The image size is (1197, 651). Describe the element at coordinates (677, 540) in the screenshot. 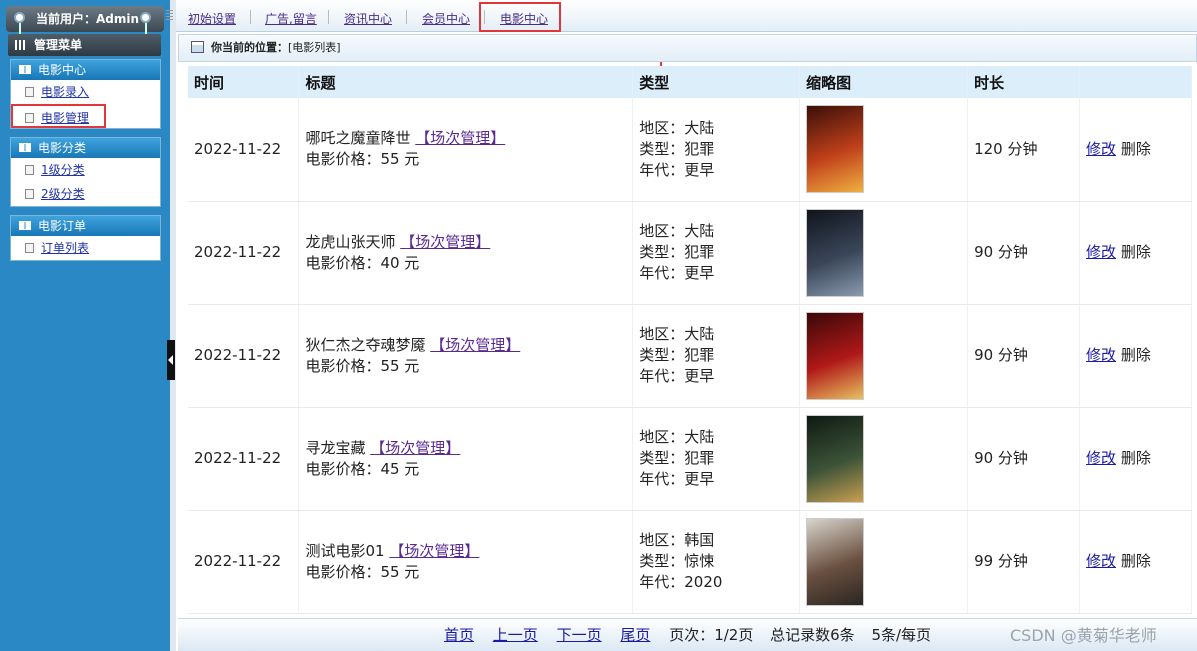

I see `movie-region: 地区：韩国` at that location.